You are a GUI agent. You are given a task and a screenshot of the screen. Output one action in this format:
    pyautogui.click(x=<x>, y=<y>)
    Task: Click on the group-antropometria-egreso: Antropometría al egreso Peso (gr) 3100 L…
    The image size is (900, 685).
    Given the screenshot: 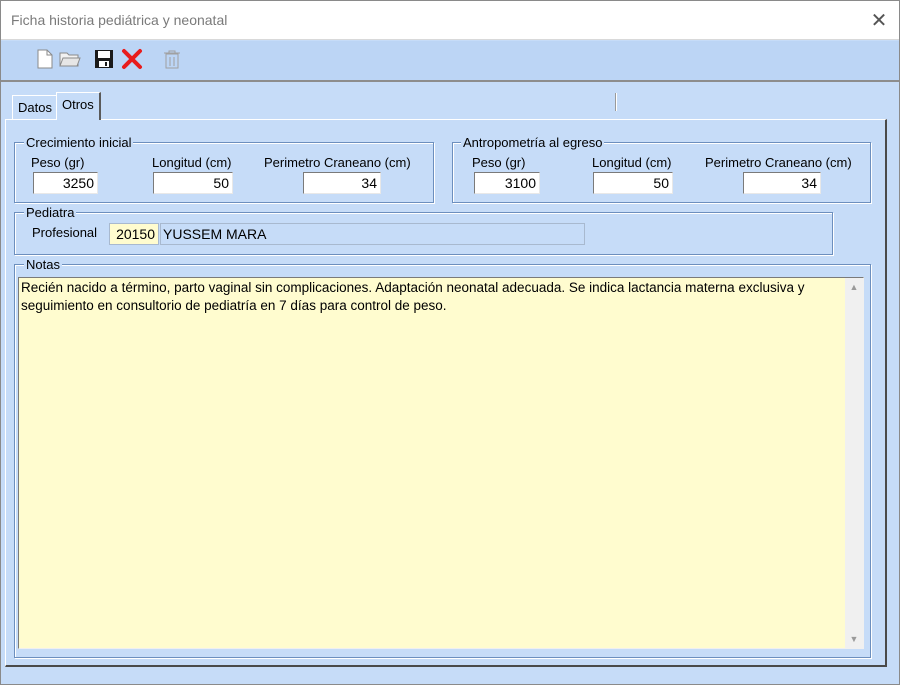 What is the action you would take?
    pyautogui.click(x=661, y=169)
    